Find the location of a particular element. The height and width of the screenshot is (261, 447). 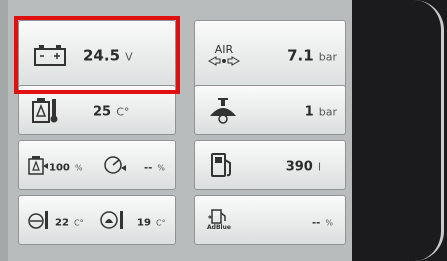

engine-gauge-value: -- is located at coordinates (148, 168).